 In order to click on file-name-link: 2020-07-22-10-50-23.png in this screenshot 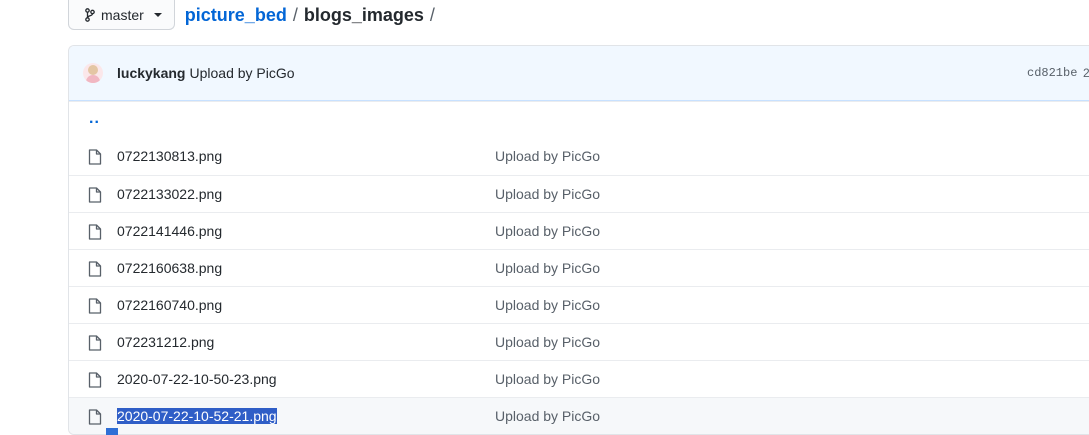, I will do `click(197, 379)`.